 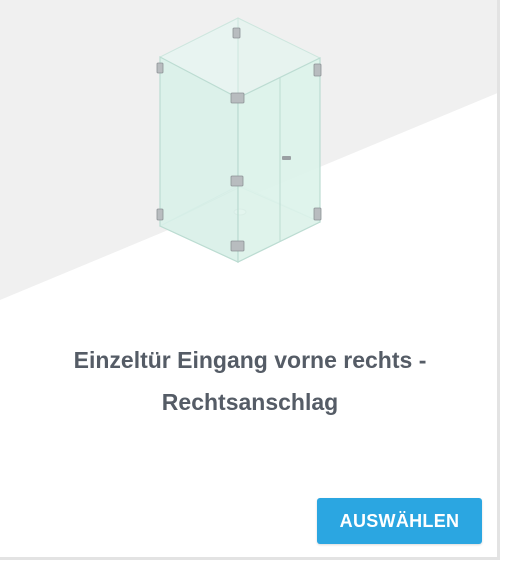 I want to click on select-button: AUSWÄHLEN, so click(x=399, y=521).